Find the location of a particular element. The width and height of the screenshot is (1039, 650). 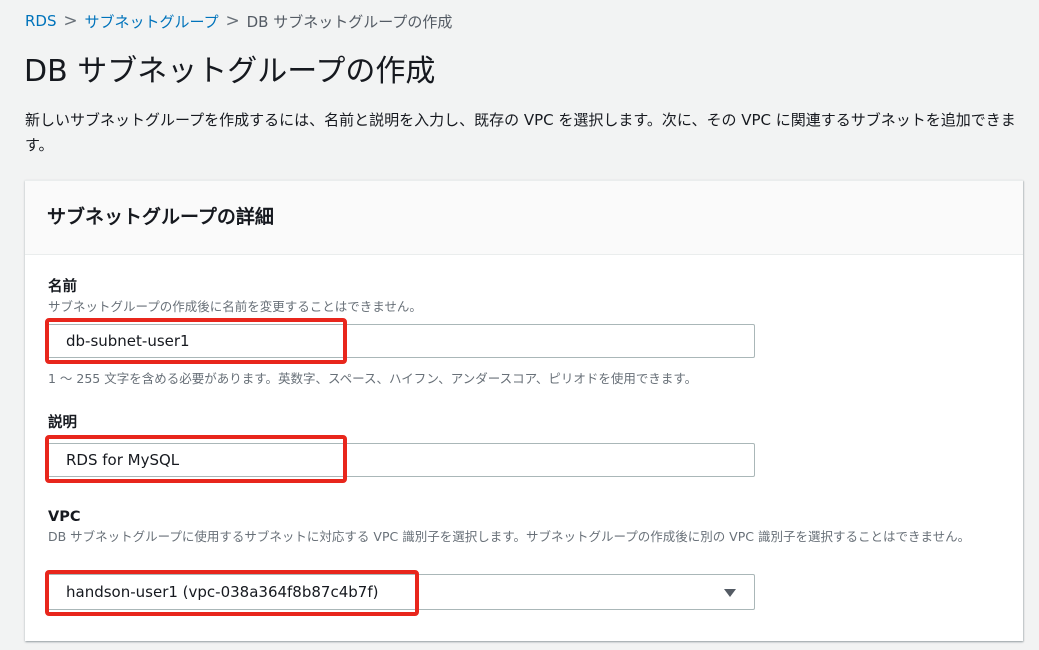

breadcrumb-rds-link: RDS is located at coordinates (41, 21).